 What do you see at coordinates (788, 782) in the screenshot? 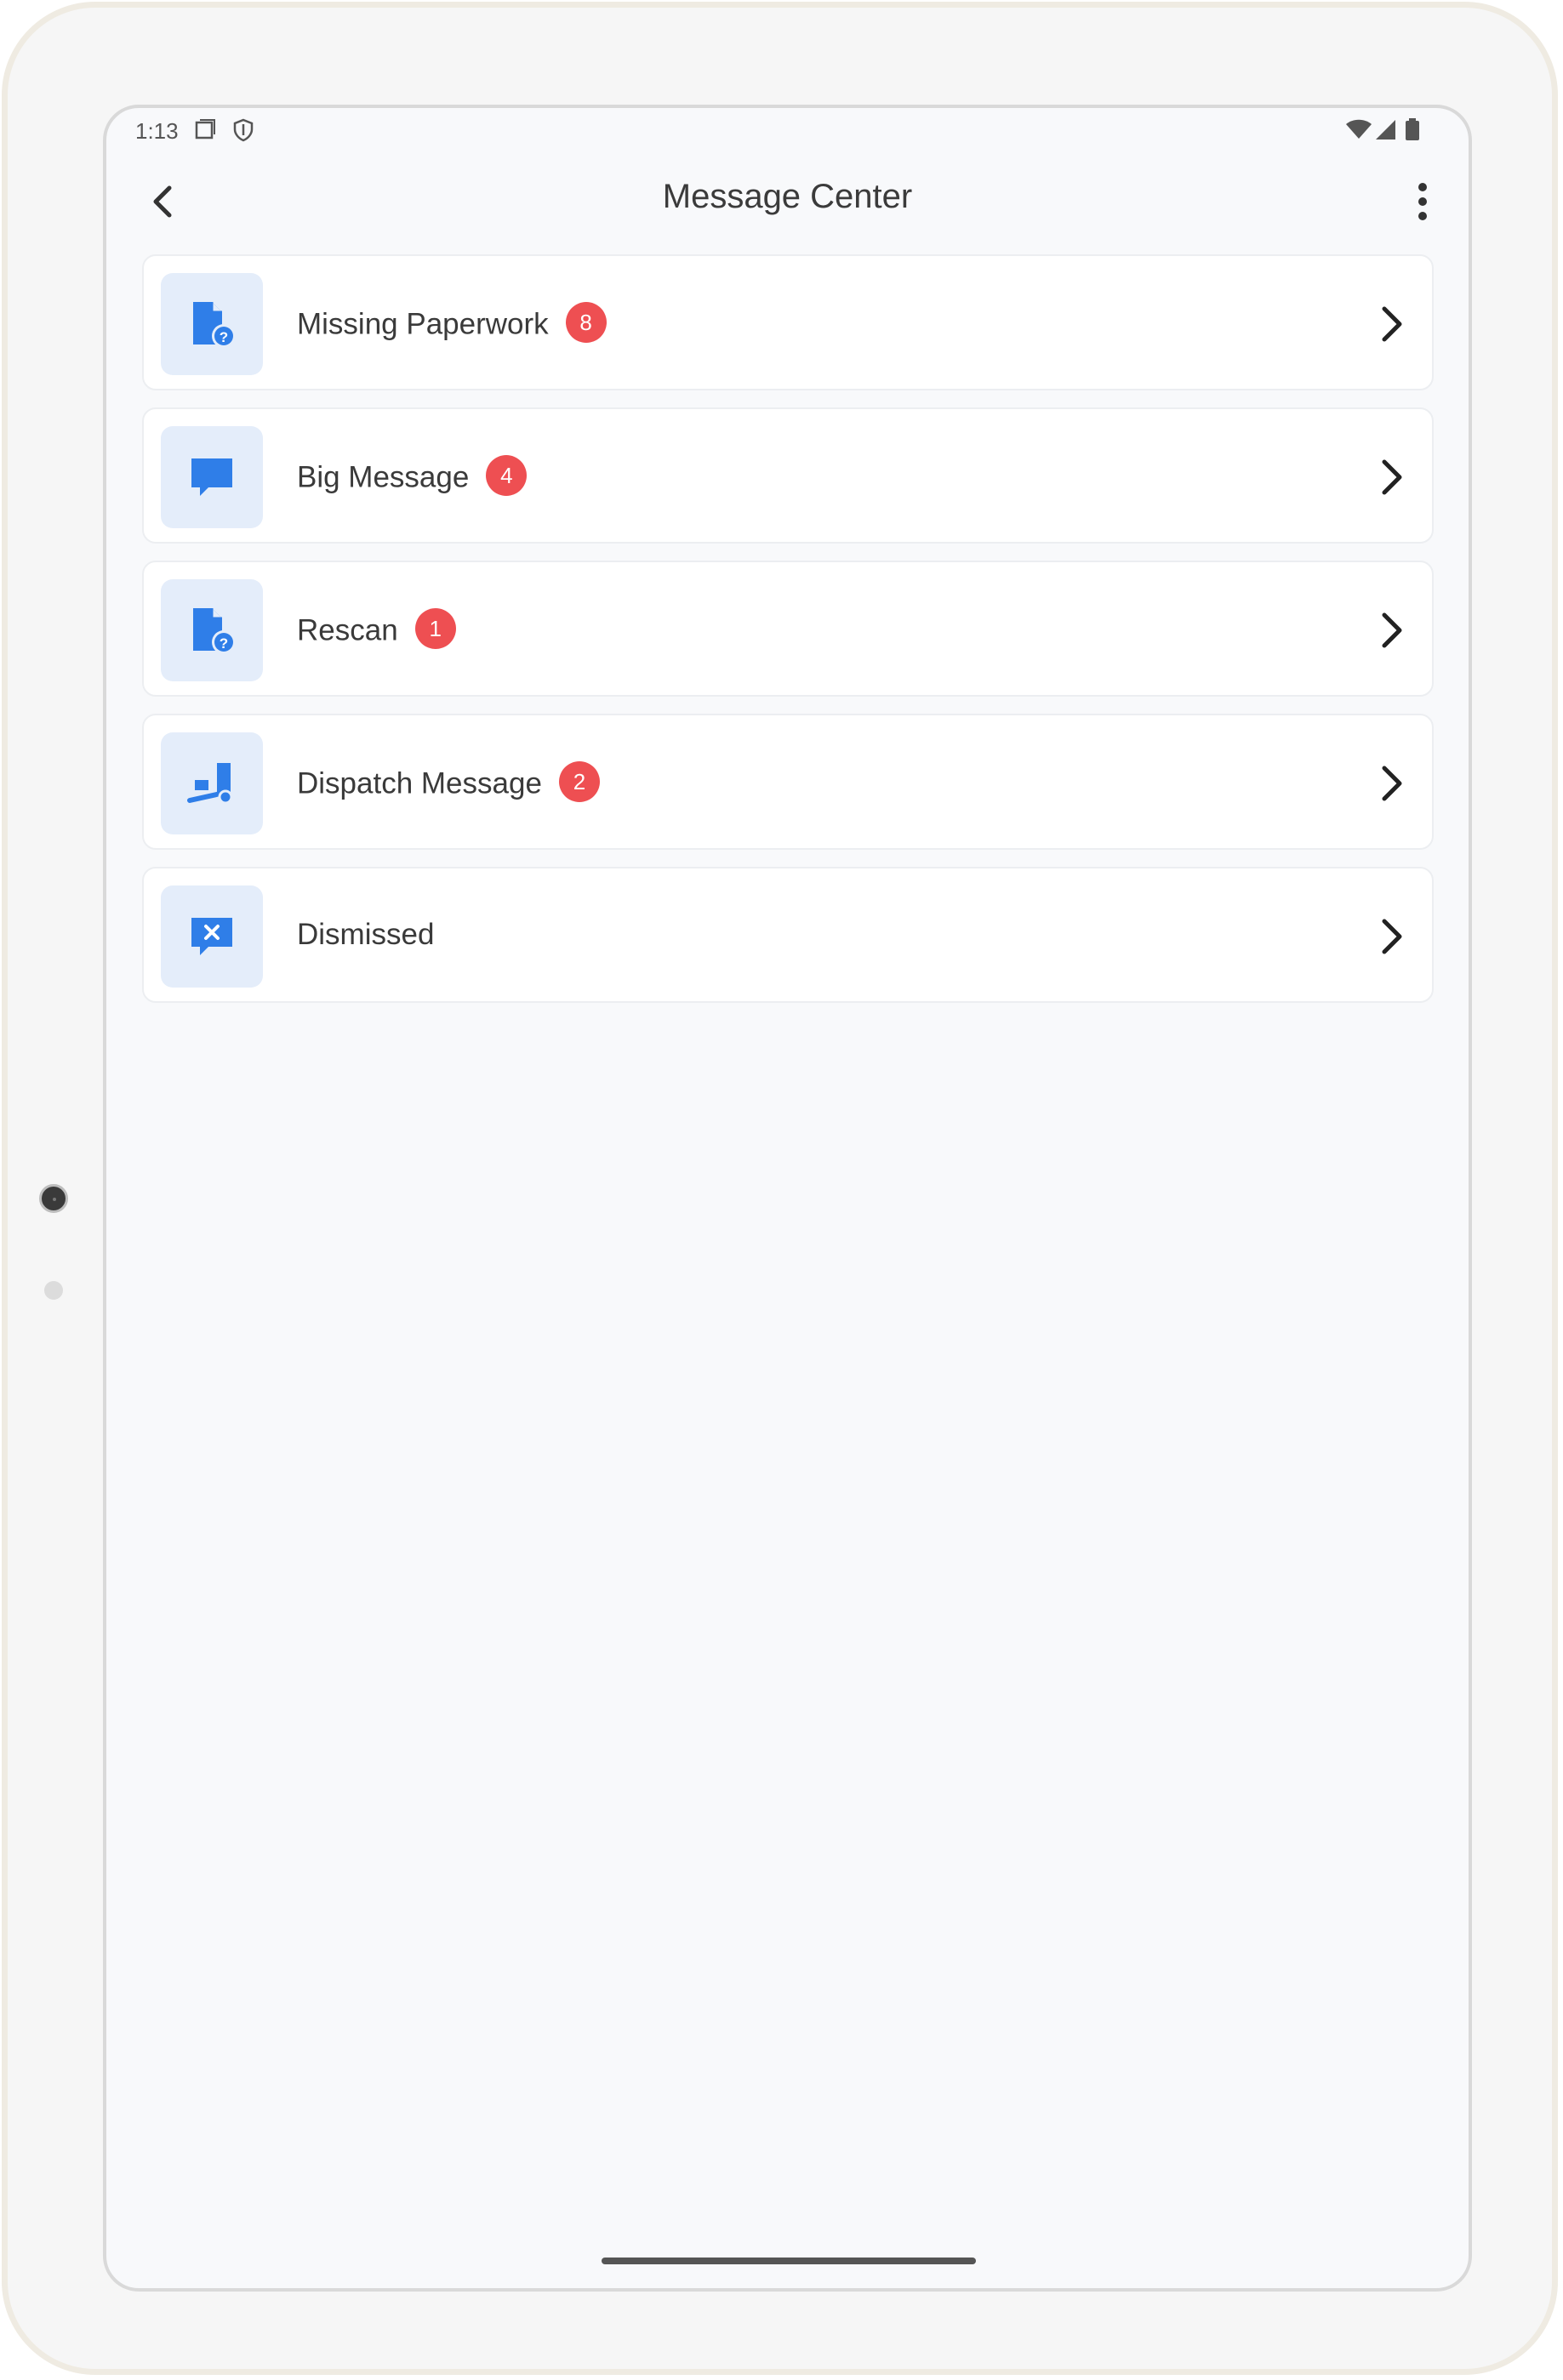
I see `list-item-dispatch-message: Dispatch Message 2` at bounding box center [788, 782].